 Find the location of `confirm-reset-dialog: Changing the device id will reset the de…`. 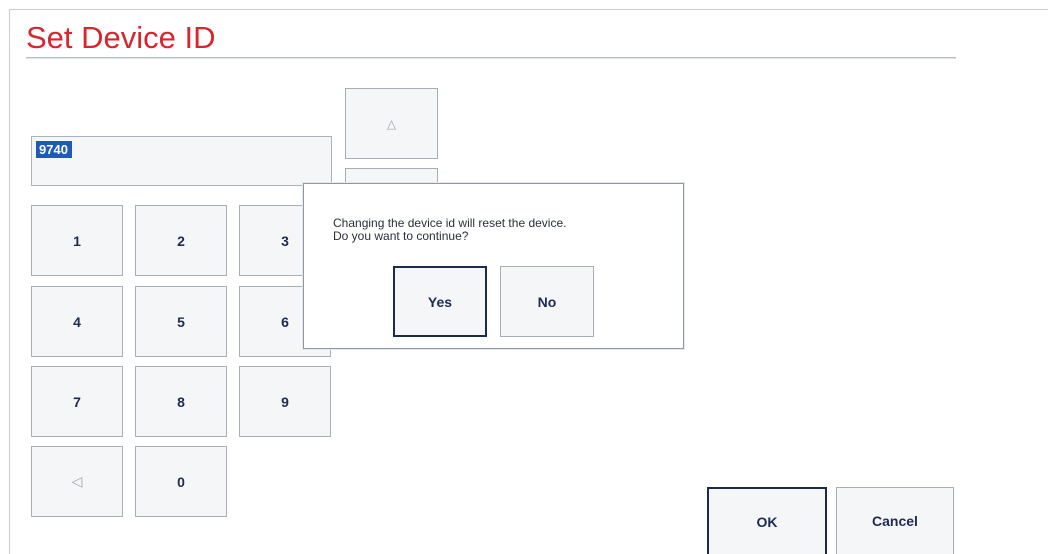

confirm-reset-dialog: Changing the device id will reset the de… is located at coordinates (493, 266).